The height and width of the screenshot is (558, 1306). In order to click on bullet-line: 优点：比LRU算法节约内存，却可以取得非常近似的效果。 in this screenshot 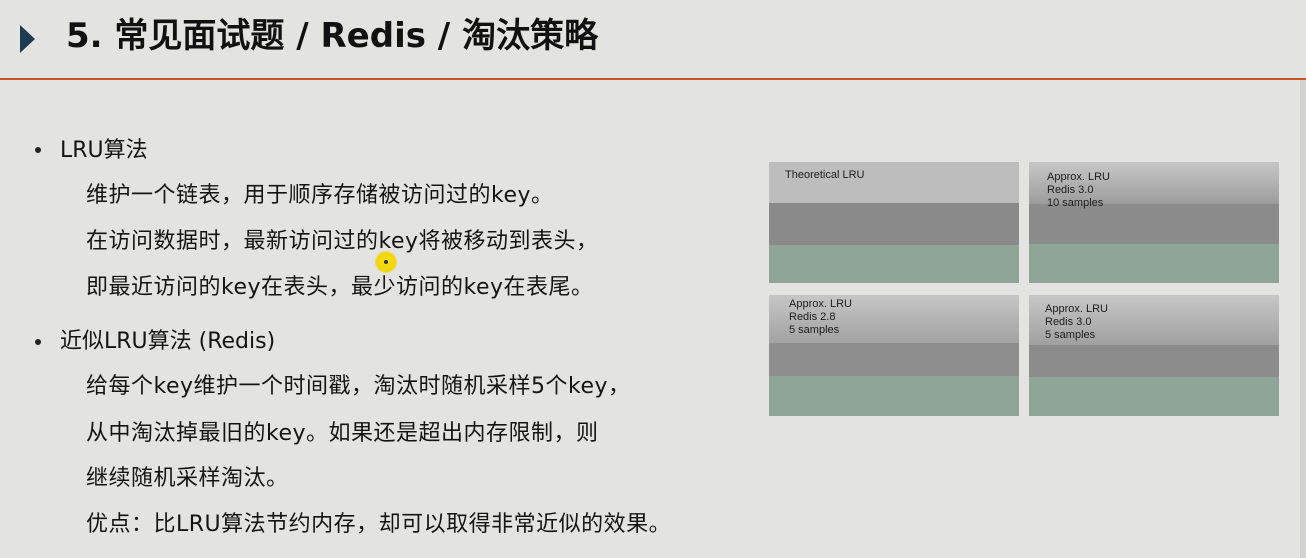, I will do `click(379, 524)`.